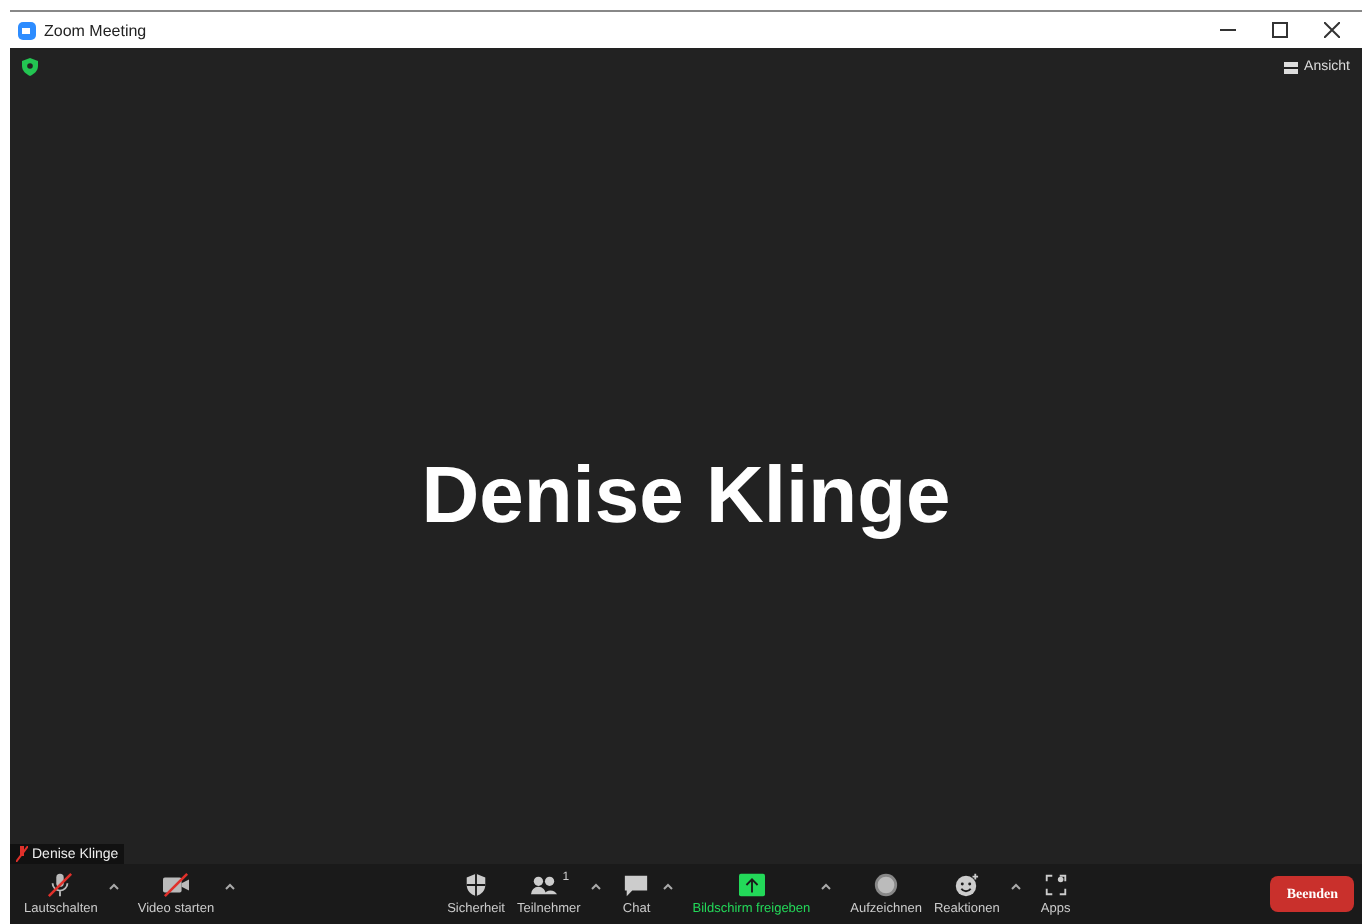  I want to click on participant-name: Denise Klinge, so click(686, 497).